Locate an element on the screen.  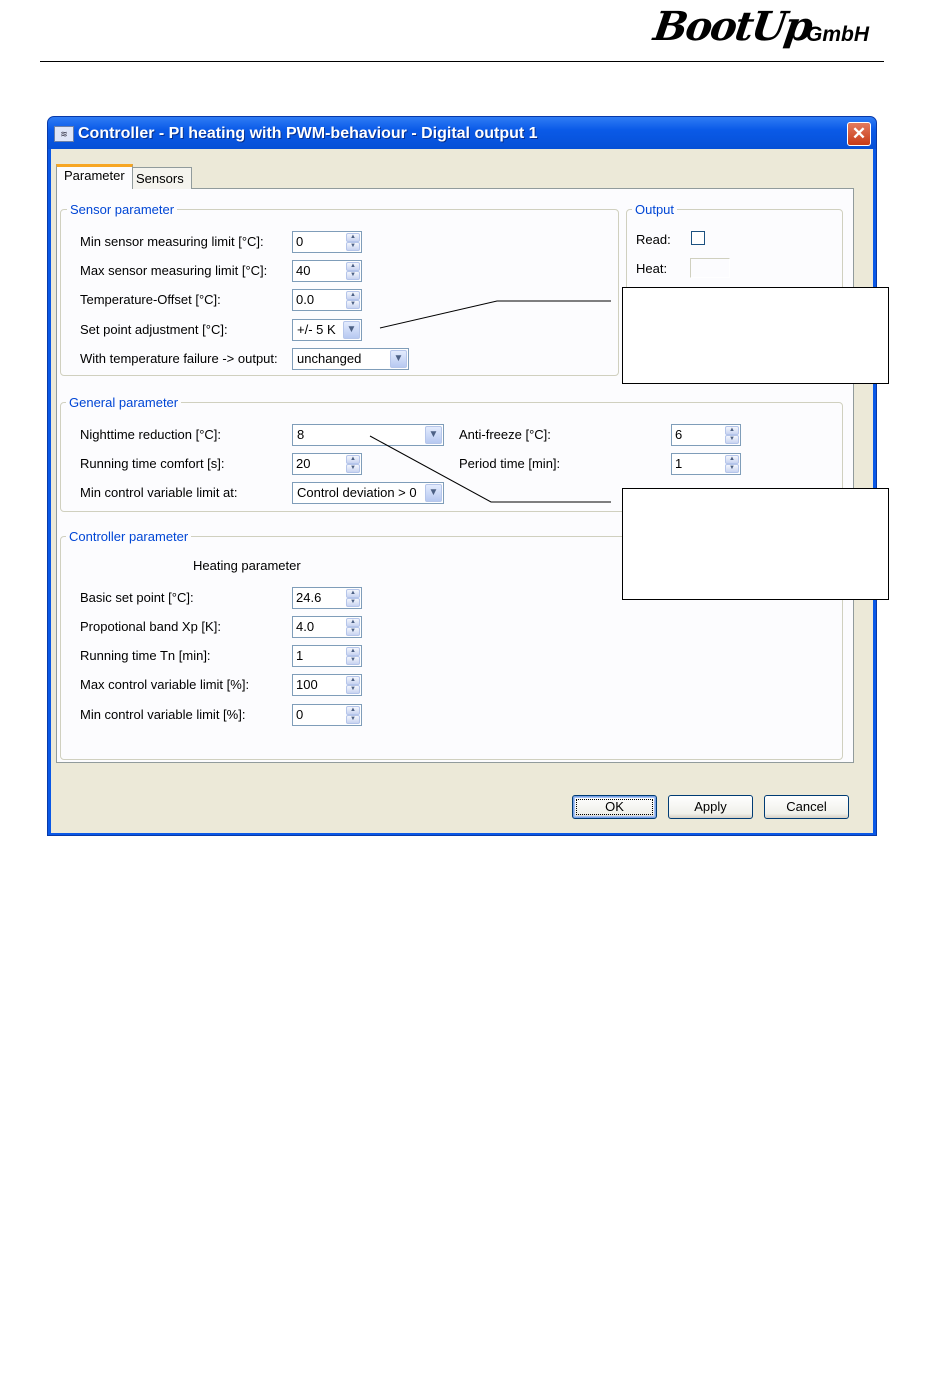
leader-line-nighttime is located at coordinates (490, 469).